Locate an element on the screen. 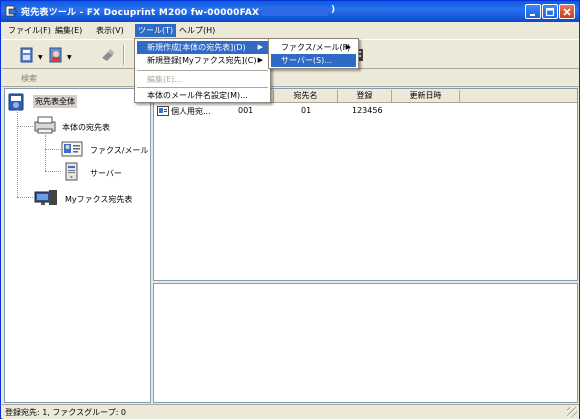 This screenshot has width=580, height=419. maximize-icon is located at coordinates (550, 12).